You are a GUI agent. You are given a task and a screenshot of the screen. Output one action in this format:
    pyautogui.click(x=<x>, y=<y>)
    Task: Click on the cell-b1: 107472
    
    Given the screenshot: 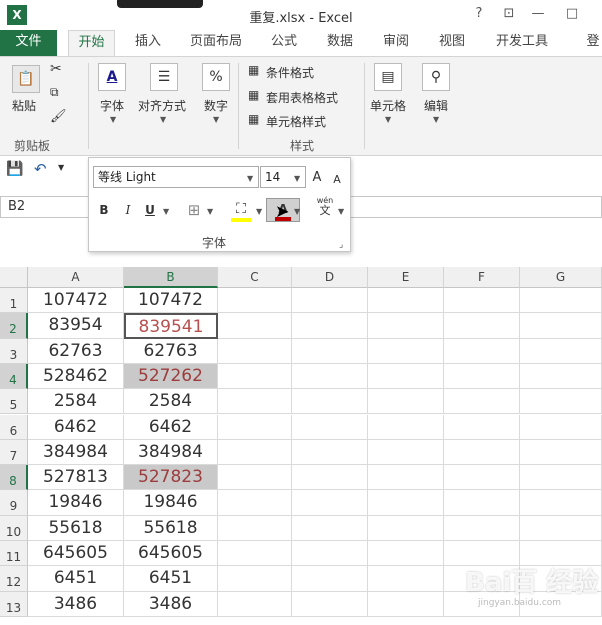 What is the action you would take?
    pyautogui.click(x=171, y=301)
    